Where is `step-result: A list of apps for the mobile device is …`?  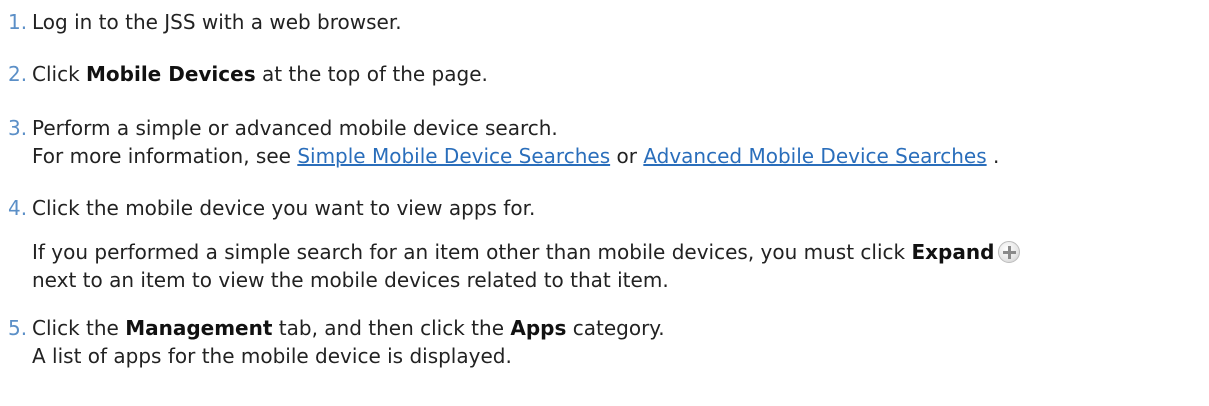 step-result: A list of apps for the mobile device is … is located at coordinates (272, 356).